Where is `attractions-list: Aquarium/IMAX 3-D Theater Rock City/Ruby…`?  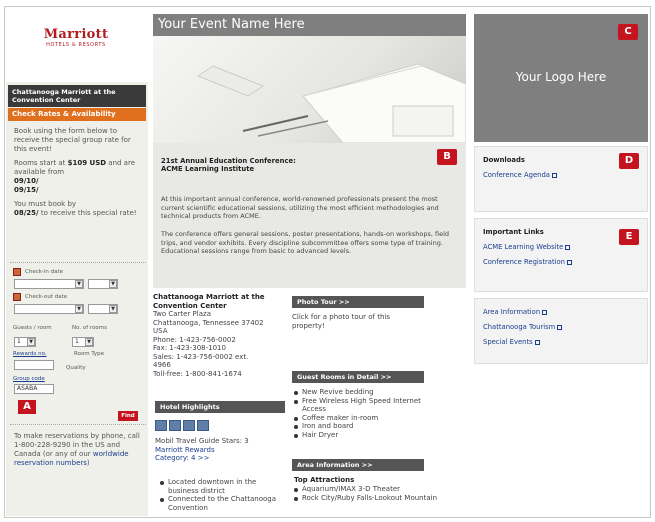 attractions-list: Aquarium/IMAX 3-D Theater Rock City/Ruby… is located at coordinates (369, 493).